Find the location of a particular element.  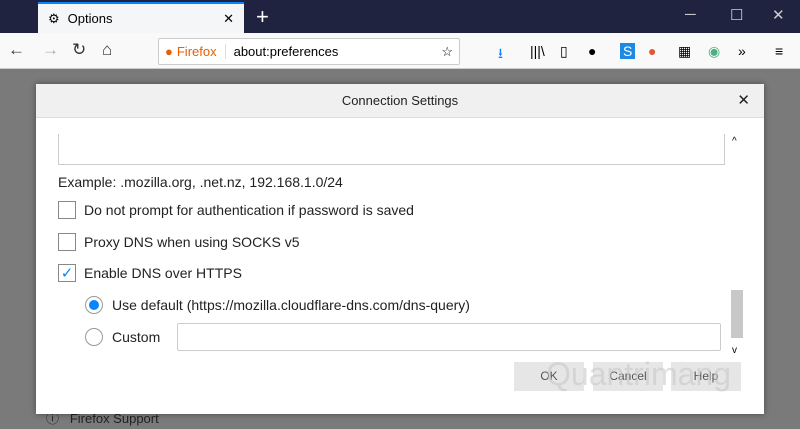

grid-icon: ▦ is located at coordinates (684, 51).